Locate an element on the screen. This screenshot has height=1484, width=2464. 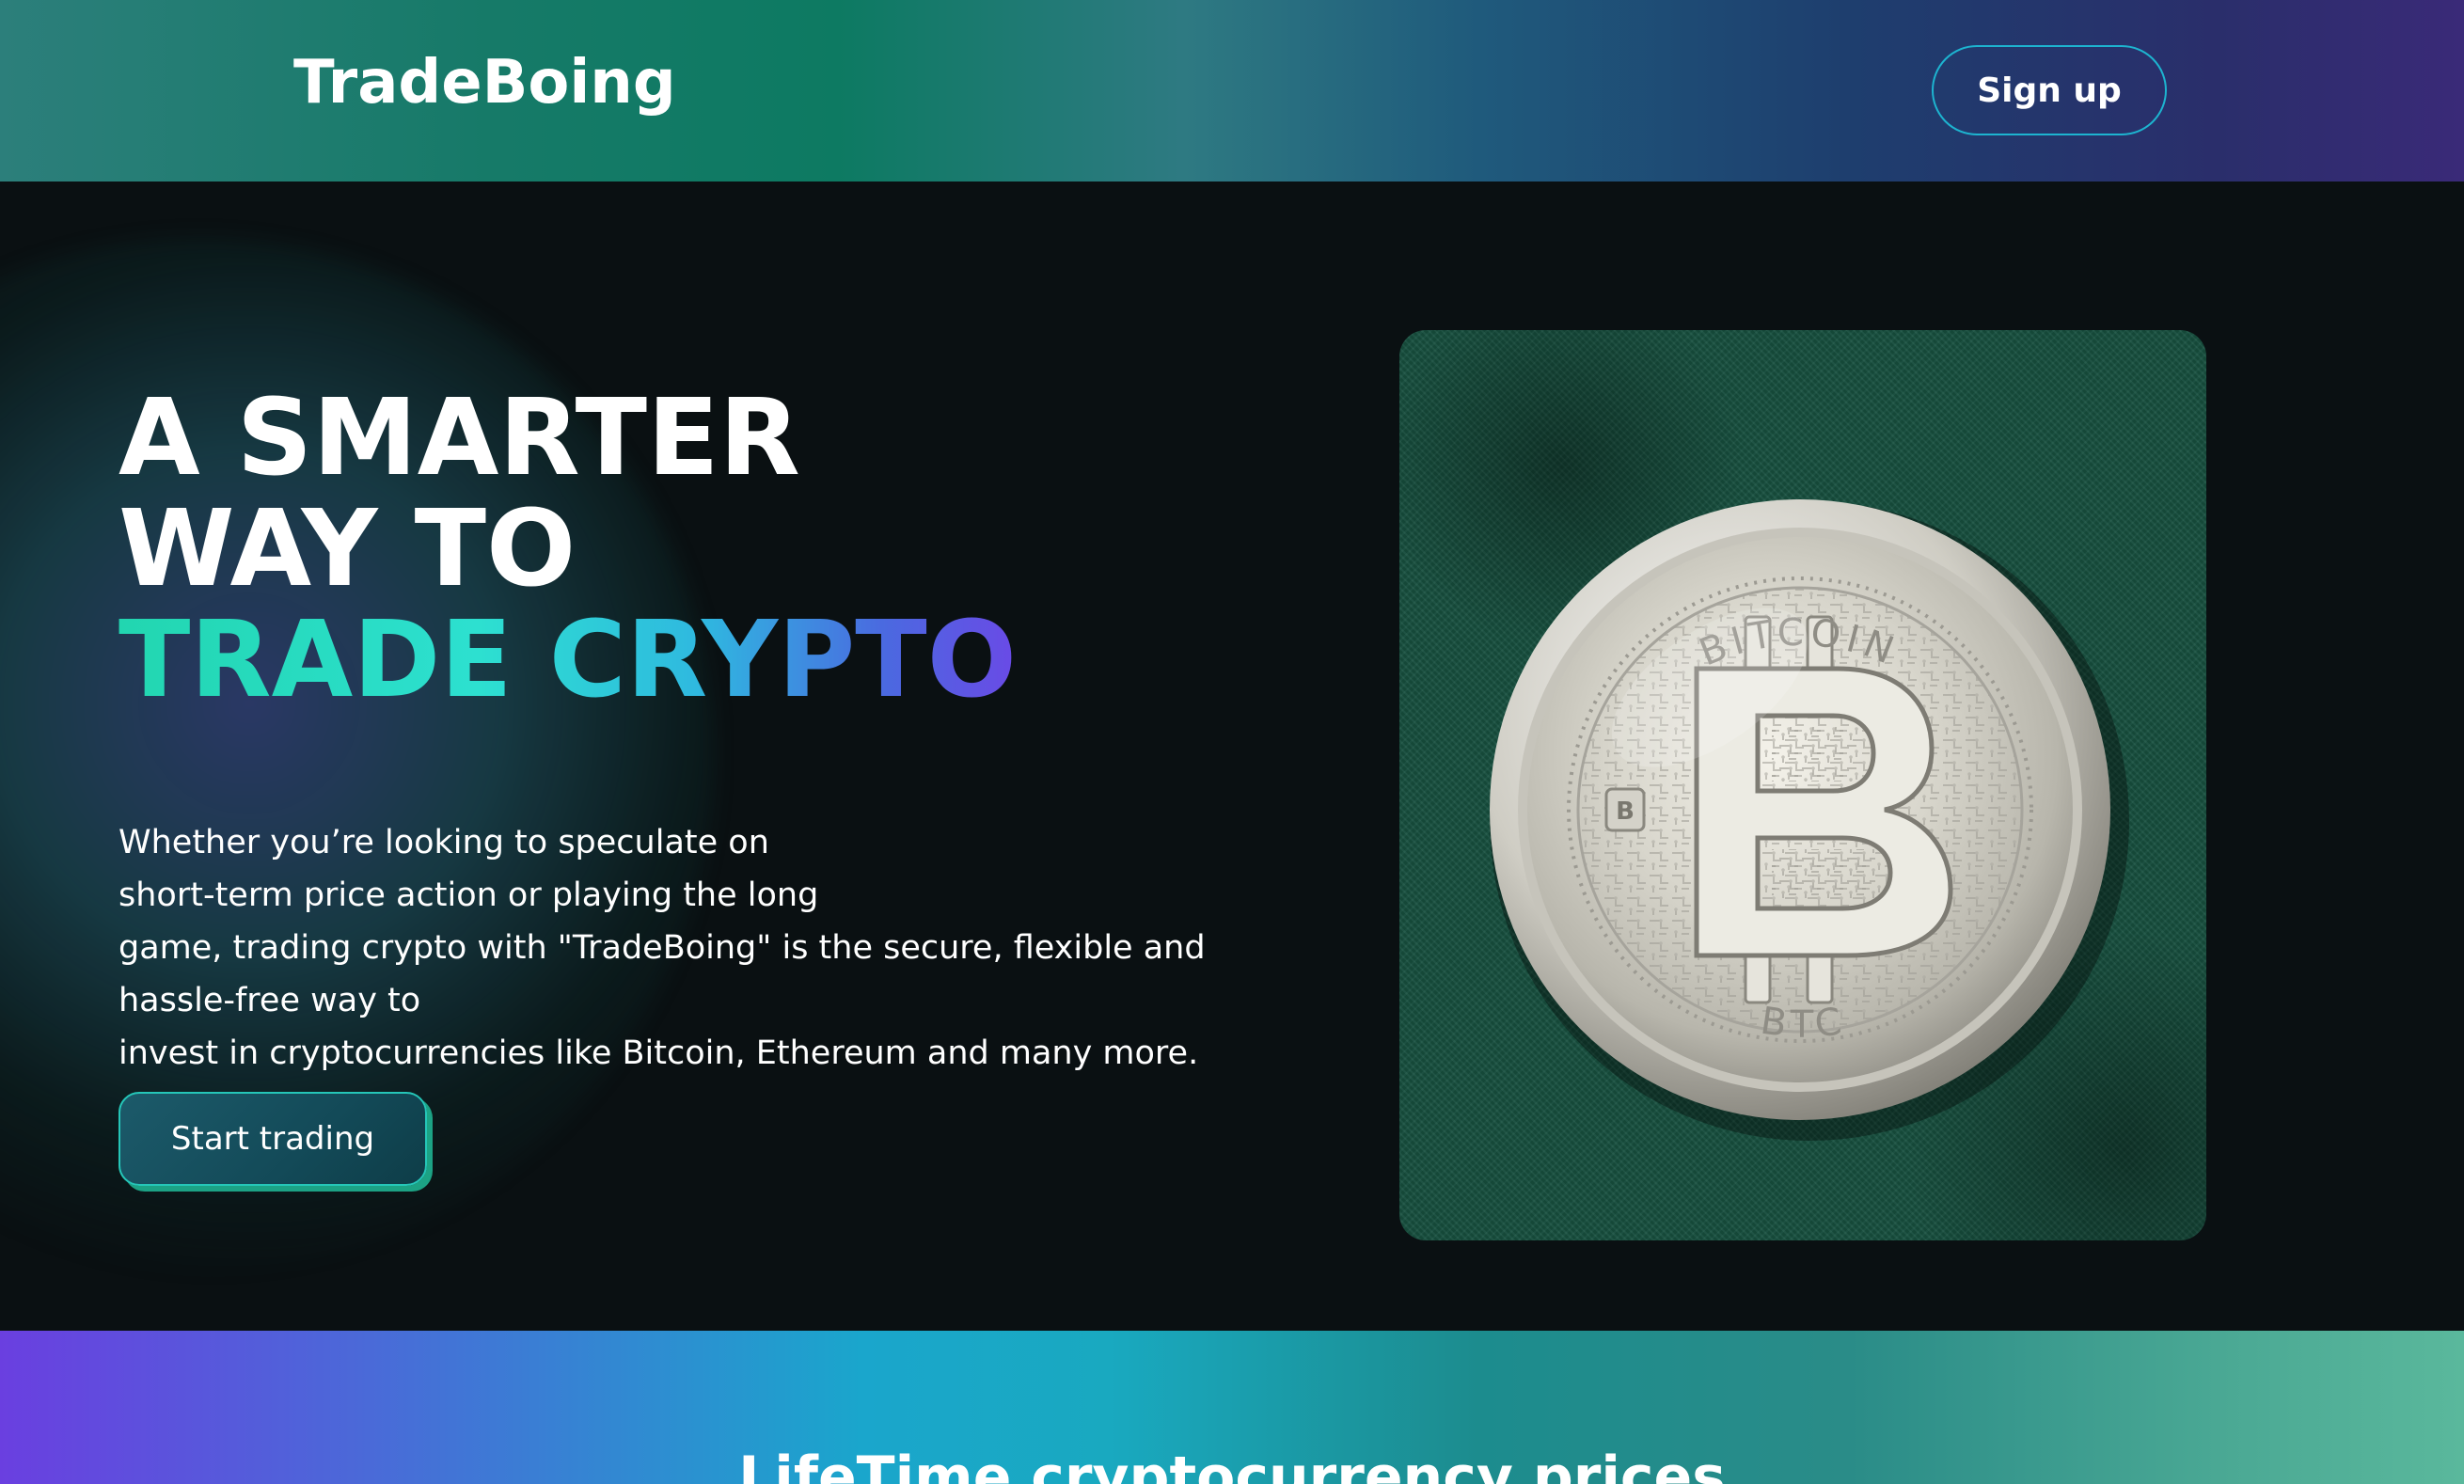
top-navbar: TradeBoing Sign up is located at coordinates (1232, 91).